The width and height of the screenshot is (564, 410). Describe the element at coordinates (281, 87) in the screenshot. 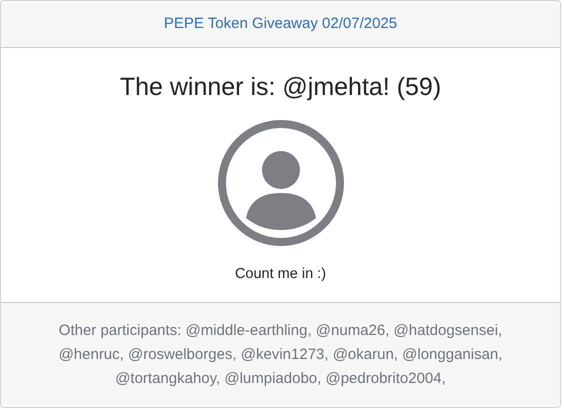

I see `winner-heading: The winner is: @jmehta! (59)` at that location.